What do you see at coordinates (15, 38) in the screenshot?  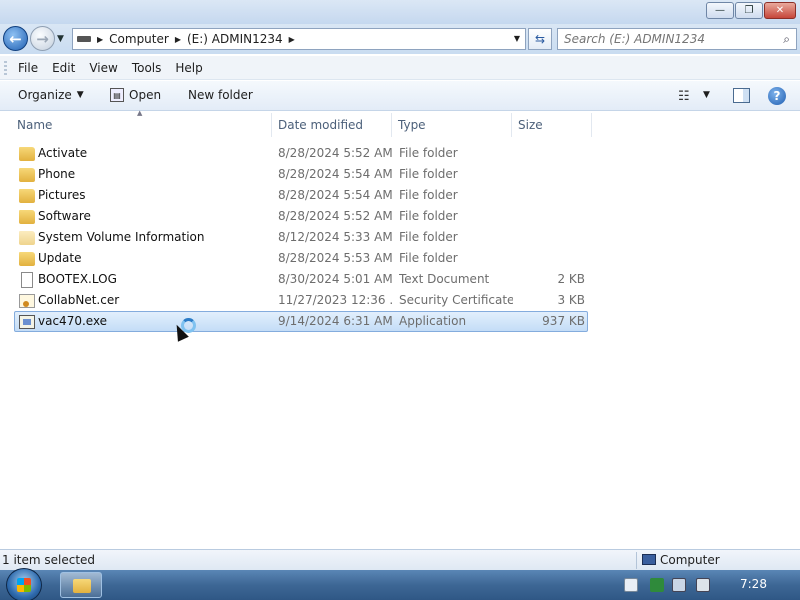 I see `back-button: ←` at bounding box center [15, 38].